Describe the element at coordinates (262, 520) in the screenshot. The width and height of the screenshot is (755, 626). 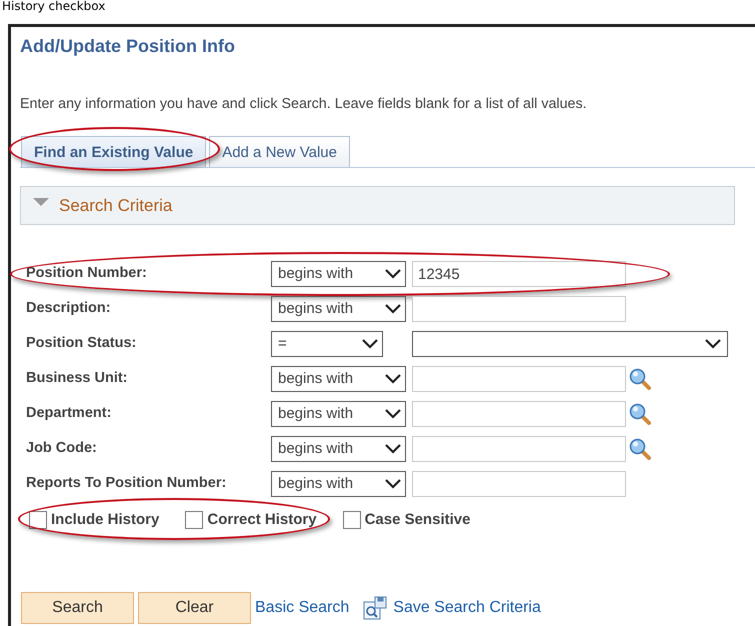
I see `checkbox-label: Correct History` at that location.